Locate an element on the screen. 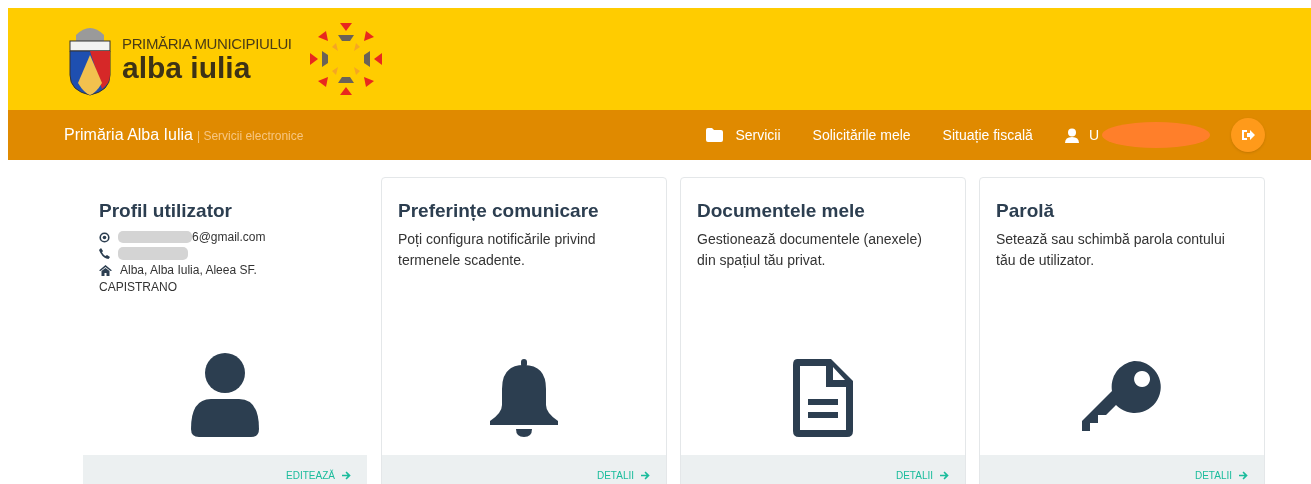  address-text: CAPISTRANO is located at coordinates (138, 287).